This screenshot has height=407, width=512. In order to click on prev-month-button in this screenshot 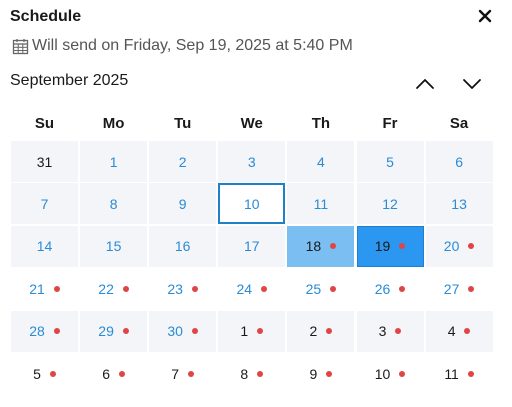, I will do `click(425, 84)`.